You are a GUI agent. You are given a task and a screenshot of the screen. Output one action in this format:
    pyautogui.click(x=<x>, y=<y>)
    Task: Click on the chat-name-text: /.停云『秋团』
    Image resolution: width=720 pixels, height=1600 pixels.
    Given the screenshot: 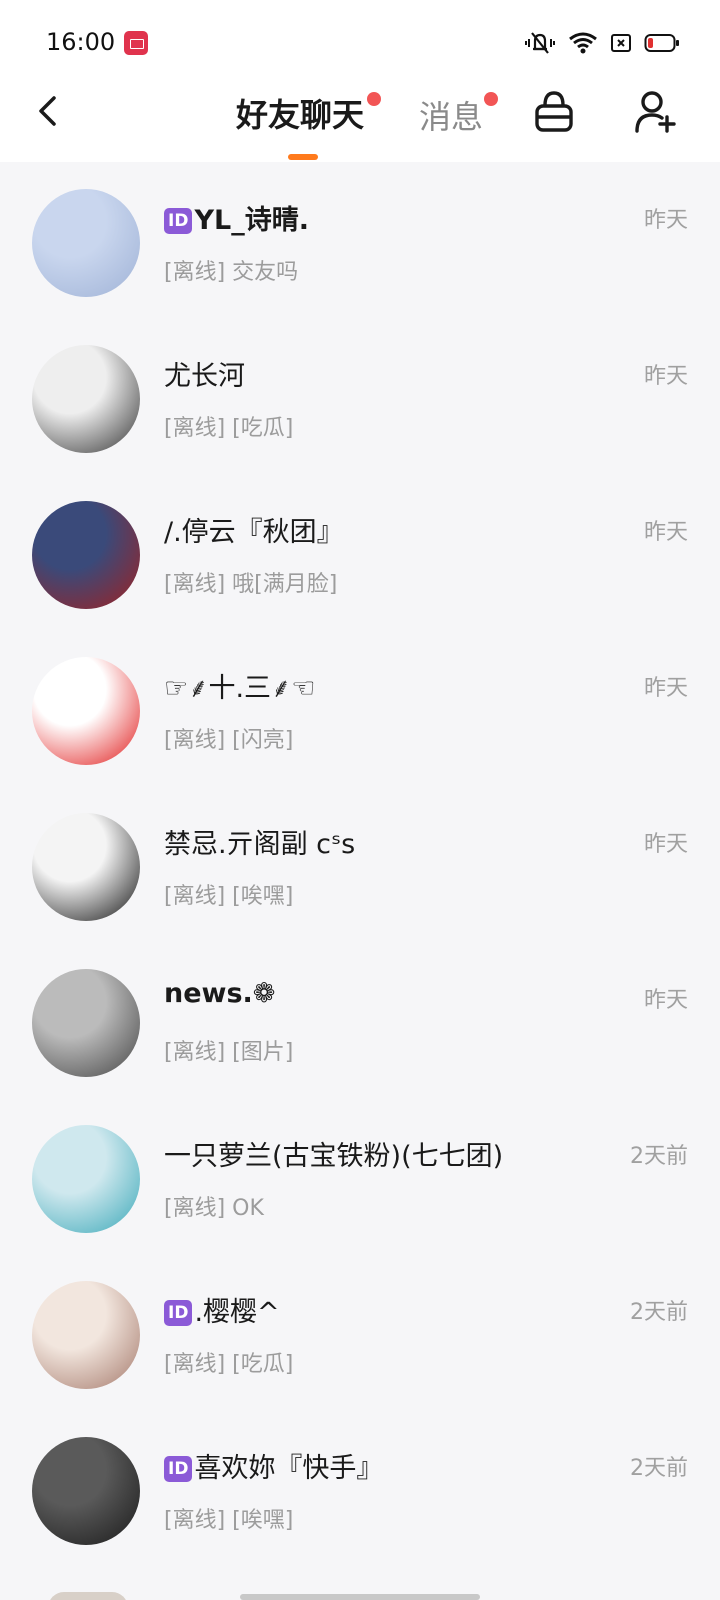 What is the action you would take?
    pyautogui.click(x=254, y=532)
    